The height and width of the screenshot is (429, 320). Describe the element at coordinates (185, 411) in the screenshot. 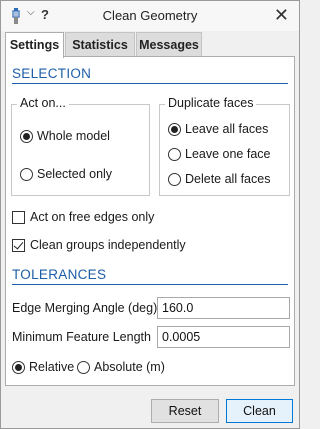

I see `reset-button: Reset` at that location.